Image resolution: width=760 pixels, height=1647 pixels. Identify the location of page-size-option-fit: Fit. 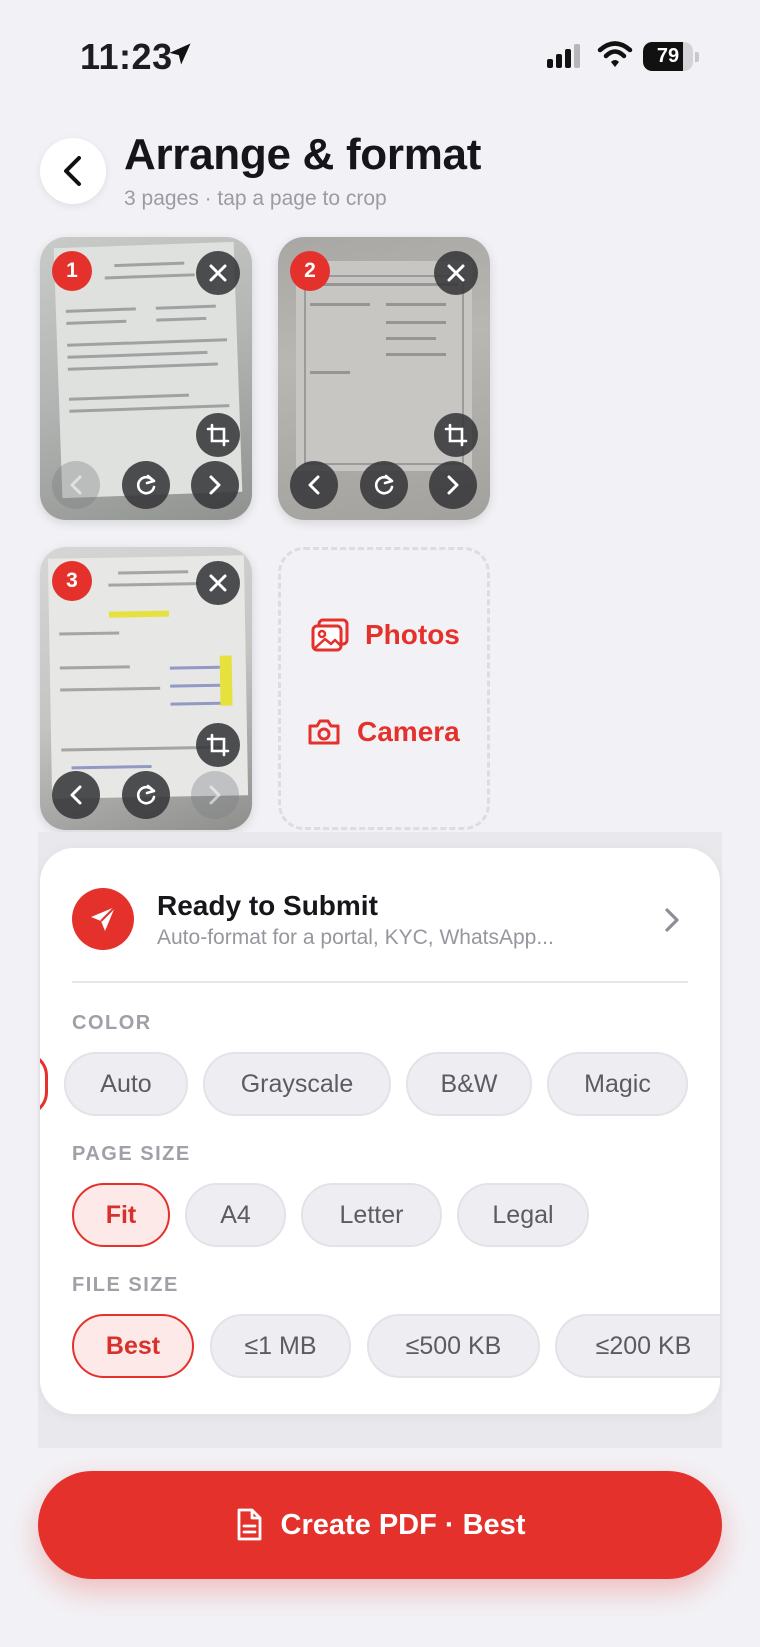
(121, 1215).